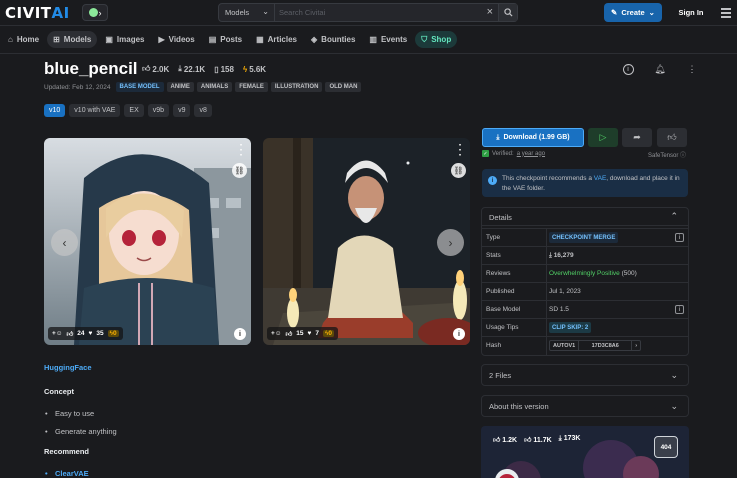 This screenshot has height=478, width=737. I want to click on nav-images: ▣ Images, so click(124, 39).